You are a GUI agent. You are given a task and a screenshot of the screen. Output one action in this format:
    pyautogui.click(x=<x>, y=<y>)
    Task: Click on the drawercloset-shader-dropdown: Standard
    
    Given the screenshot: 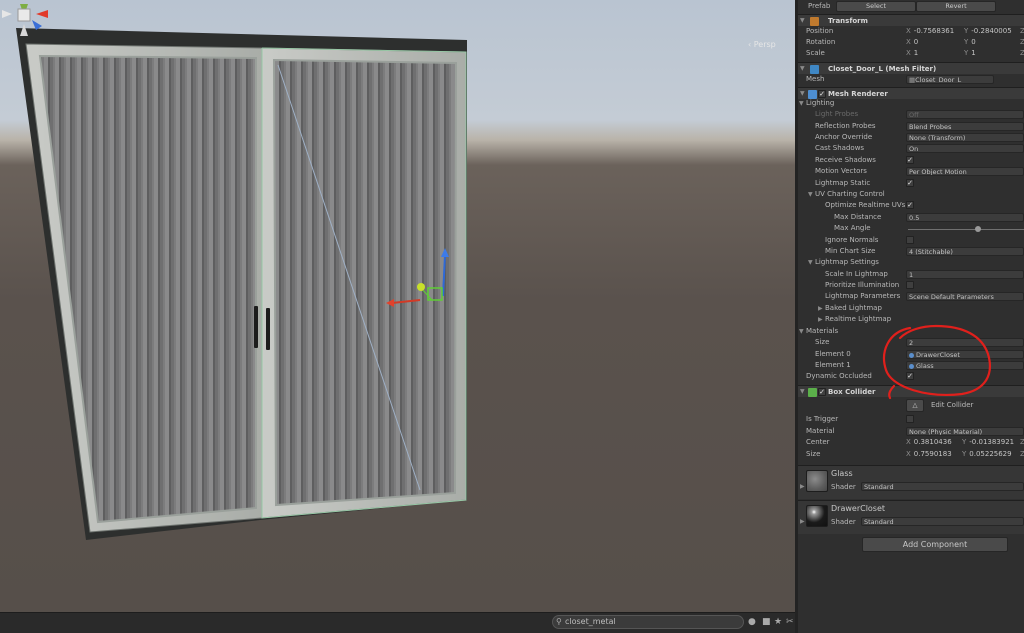 What is the action you would take?
    pyautogui.click(x=942, y=521)
    